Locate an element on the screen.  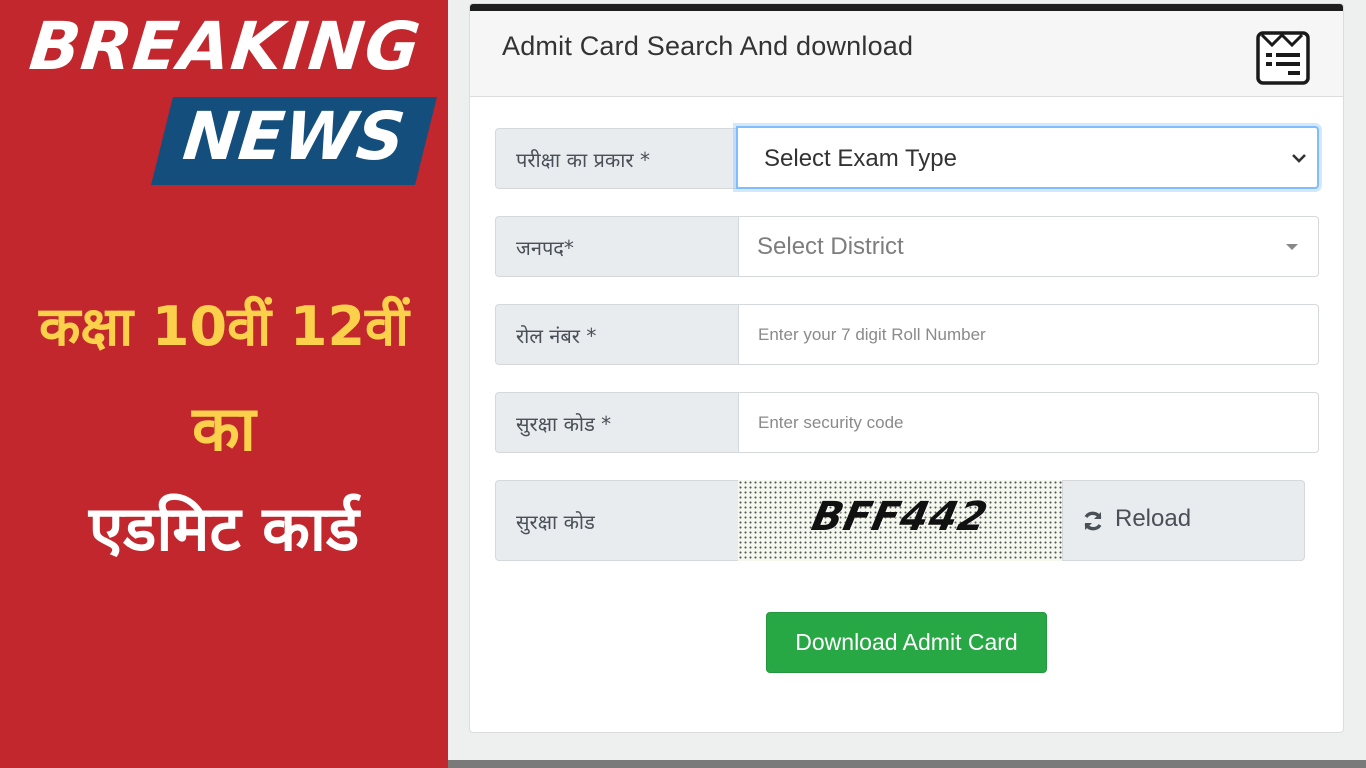
security-code-input is located at coordinates (1028, 422).